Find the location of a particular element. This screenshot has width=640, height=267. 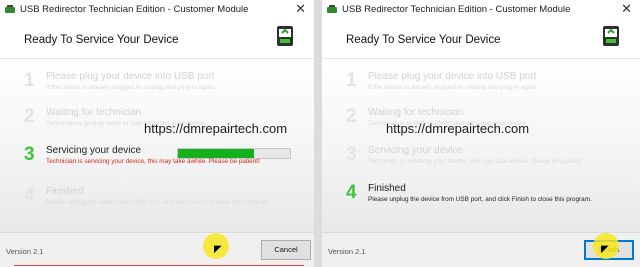

progress-bar-fill is located at coordinates (216, 153).